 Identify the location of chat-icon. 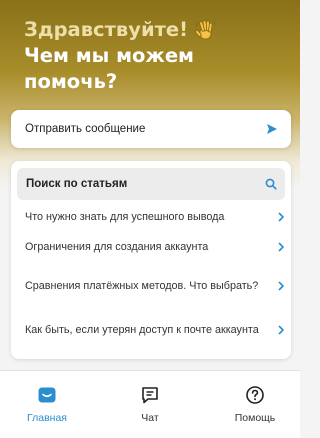
(150, 395).